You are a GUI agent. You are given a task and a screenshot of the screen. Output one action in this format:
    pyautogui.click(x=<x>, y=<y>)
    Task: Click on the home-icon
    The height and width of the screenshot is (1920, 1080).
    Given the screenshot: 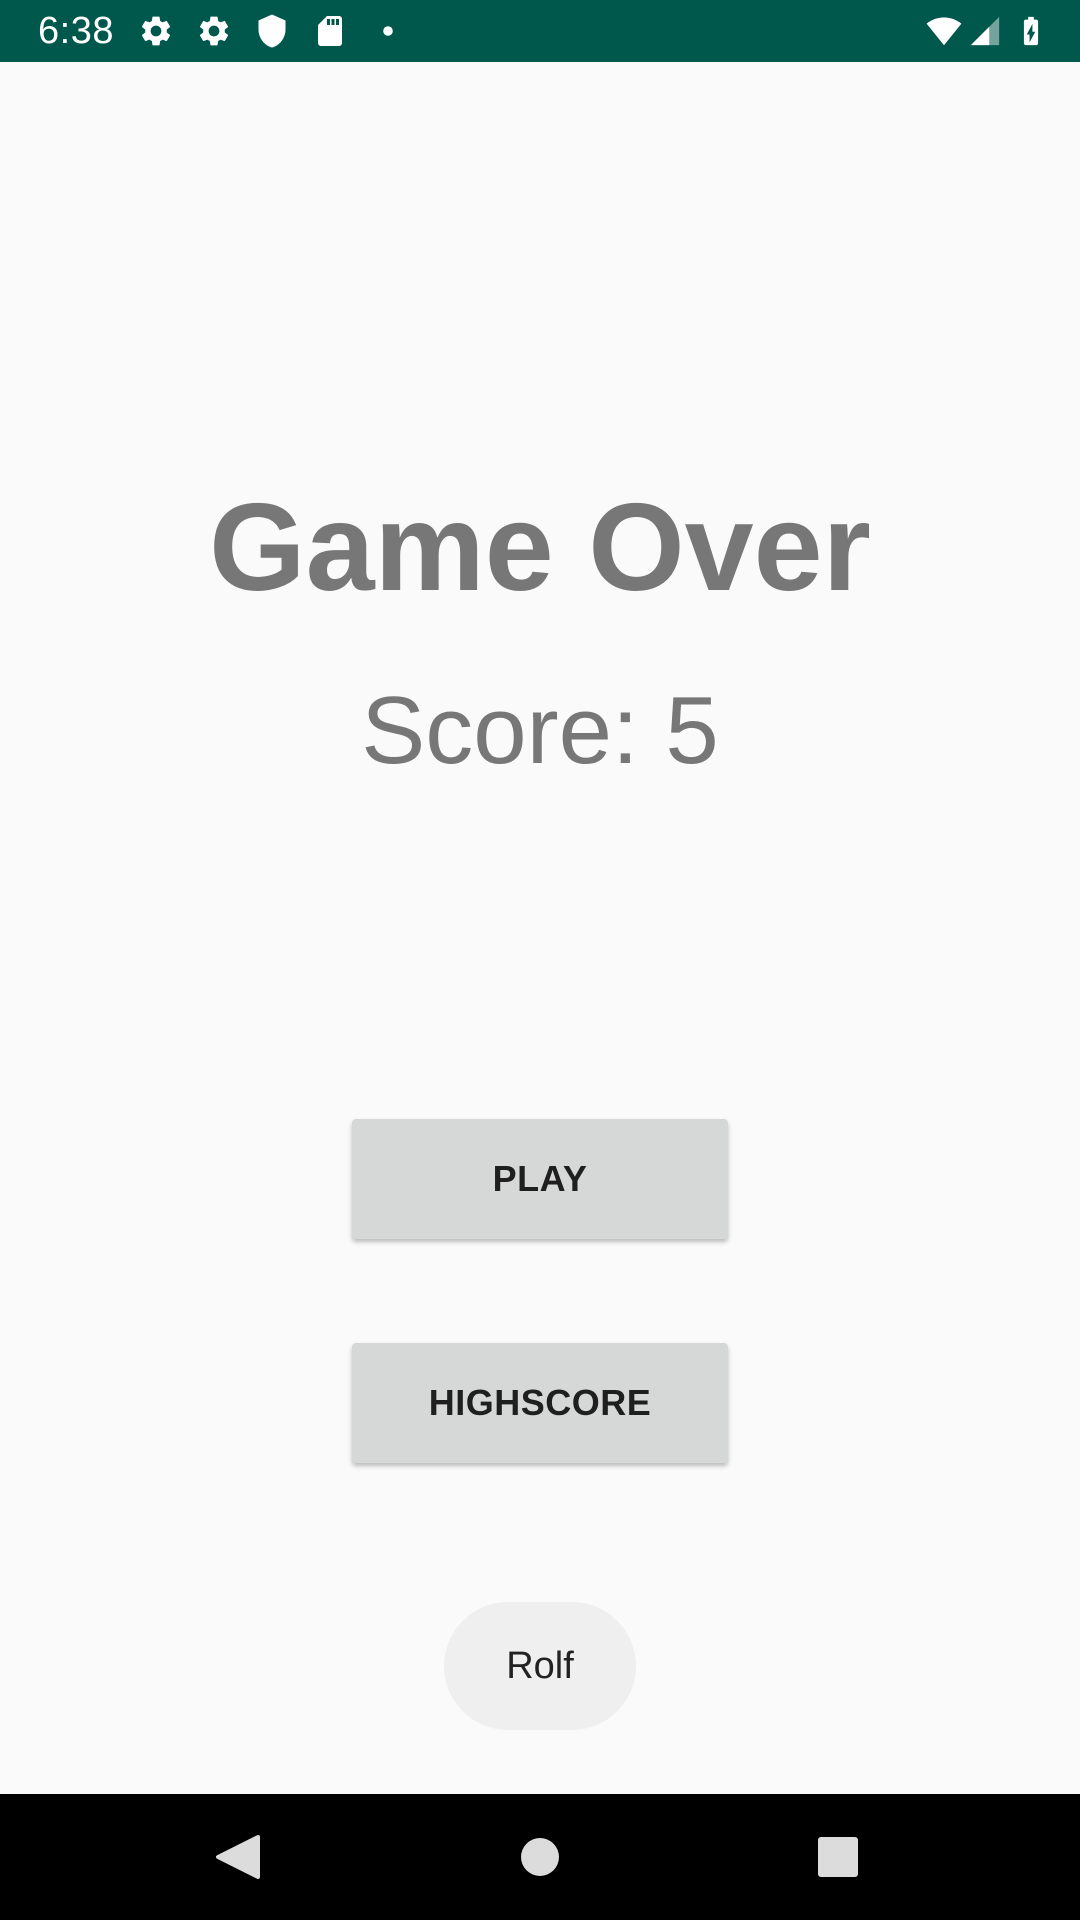 What is the action you would take?
    pyautogui.click(x=540, y=1857)
    